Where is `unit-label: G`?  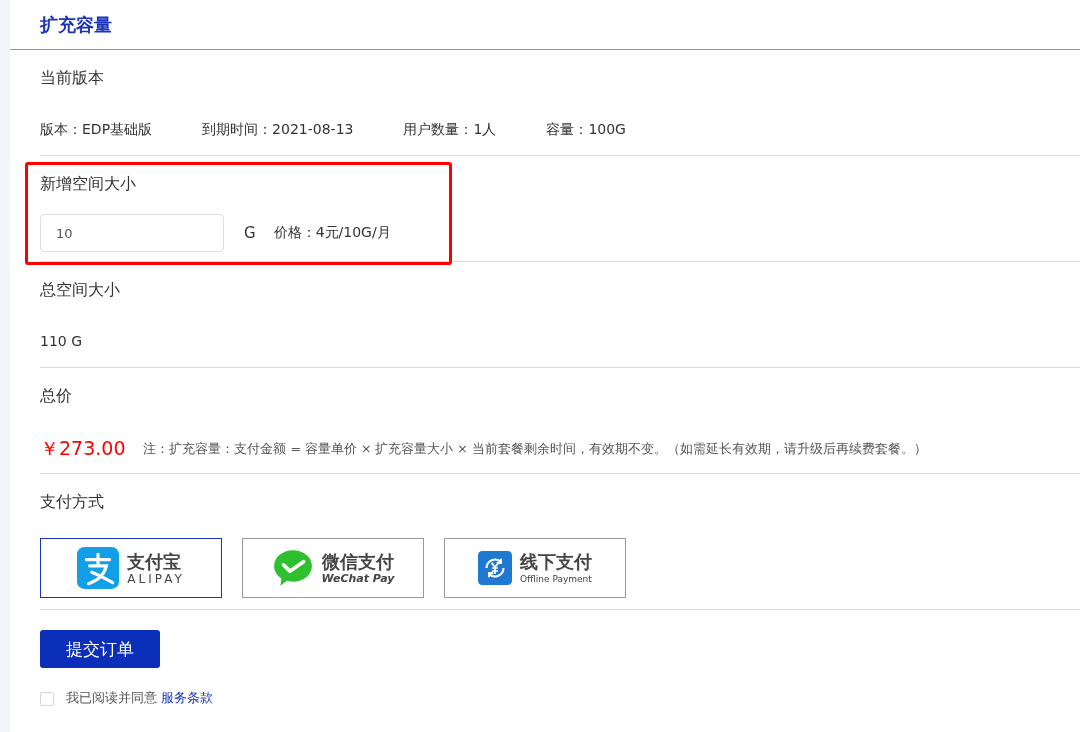
unit-label: G is located at coordinates (250, 233).